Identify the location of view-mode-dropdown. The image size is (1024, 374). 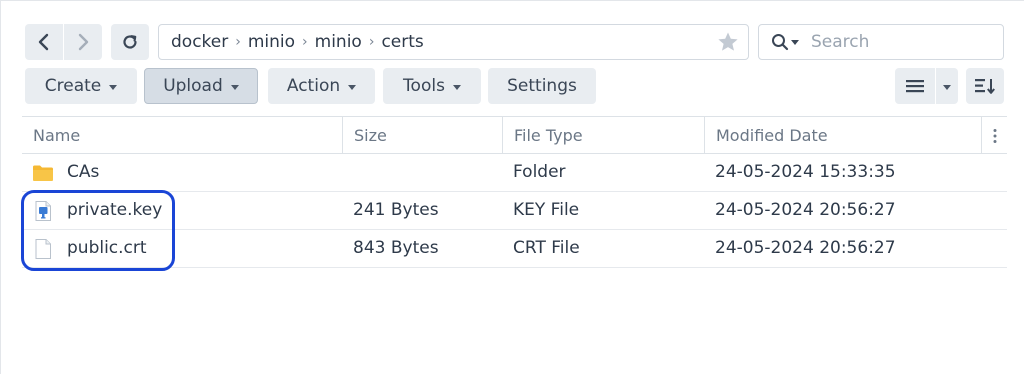
(947, 86).